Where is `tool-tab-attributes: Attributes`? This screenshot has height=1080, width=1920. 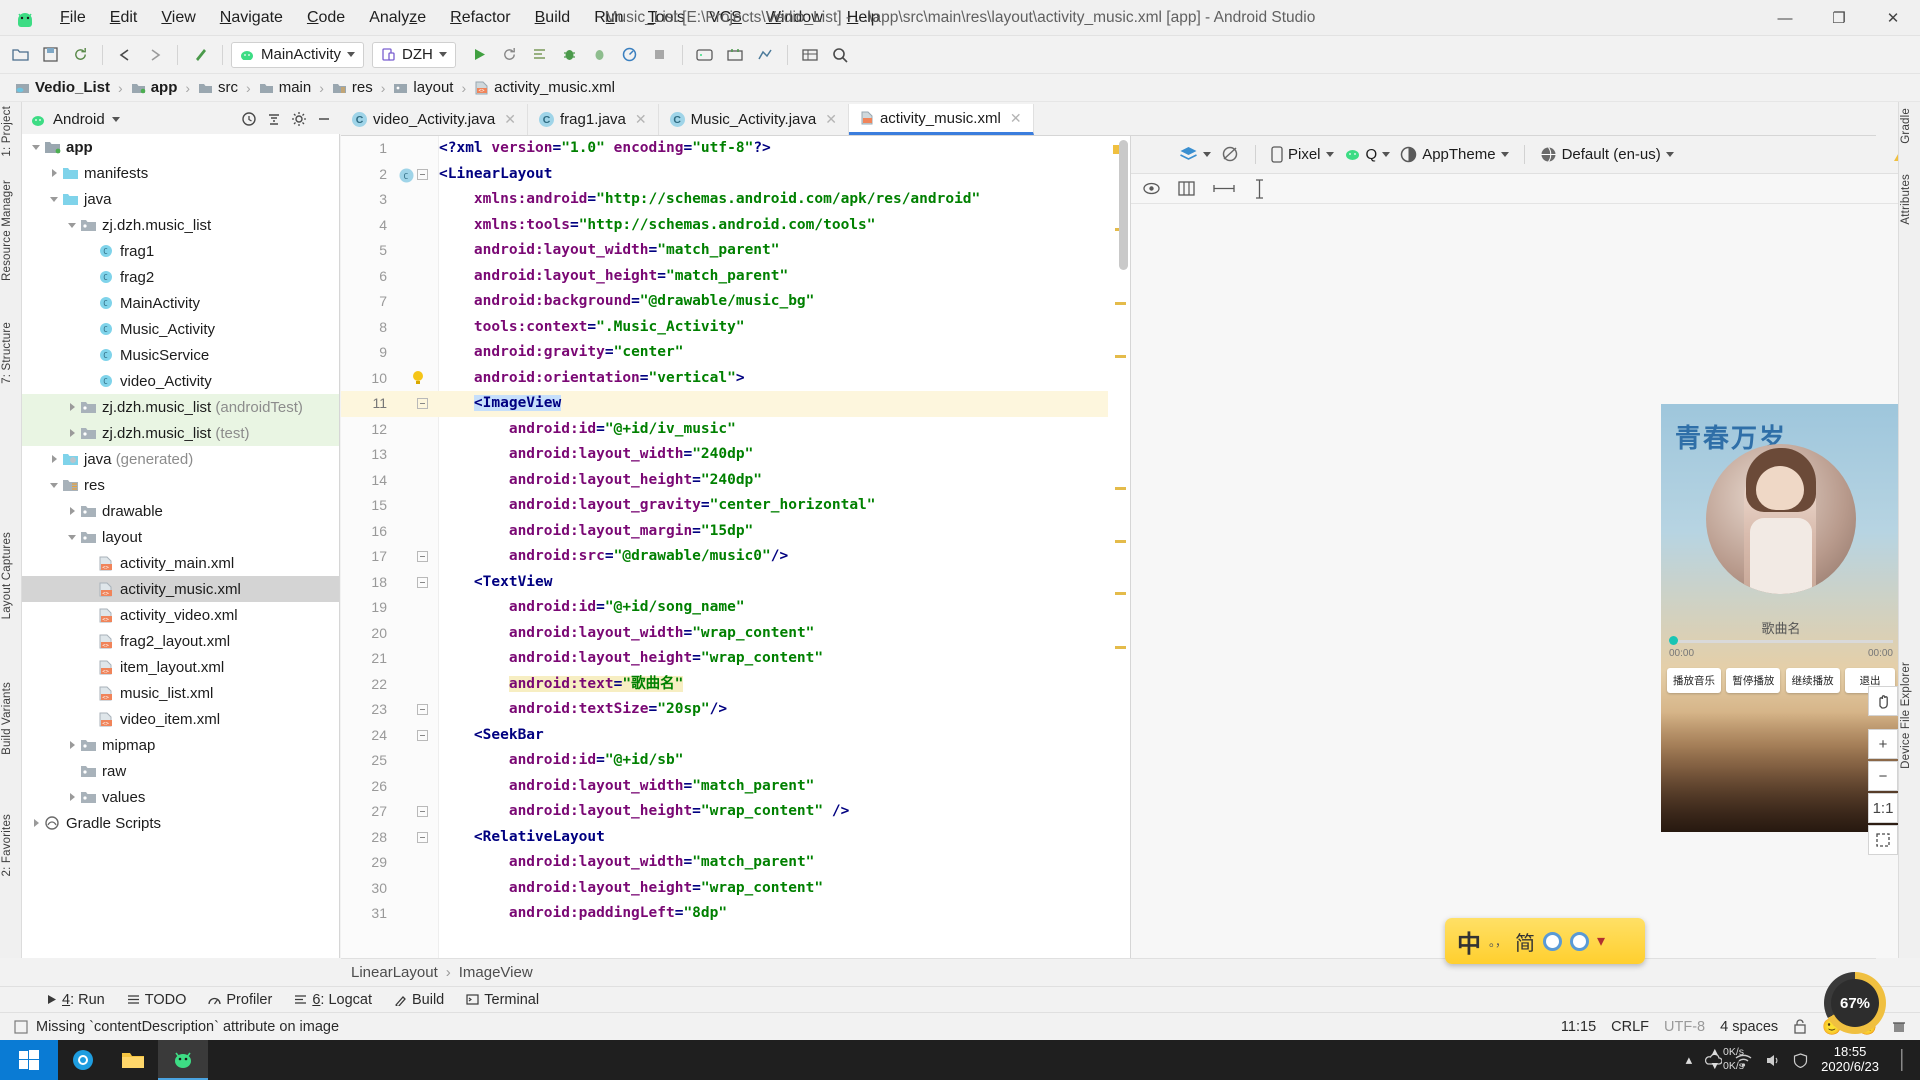
tool-tab-attributes: Attributes is located at coordinates (1910, 199).